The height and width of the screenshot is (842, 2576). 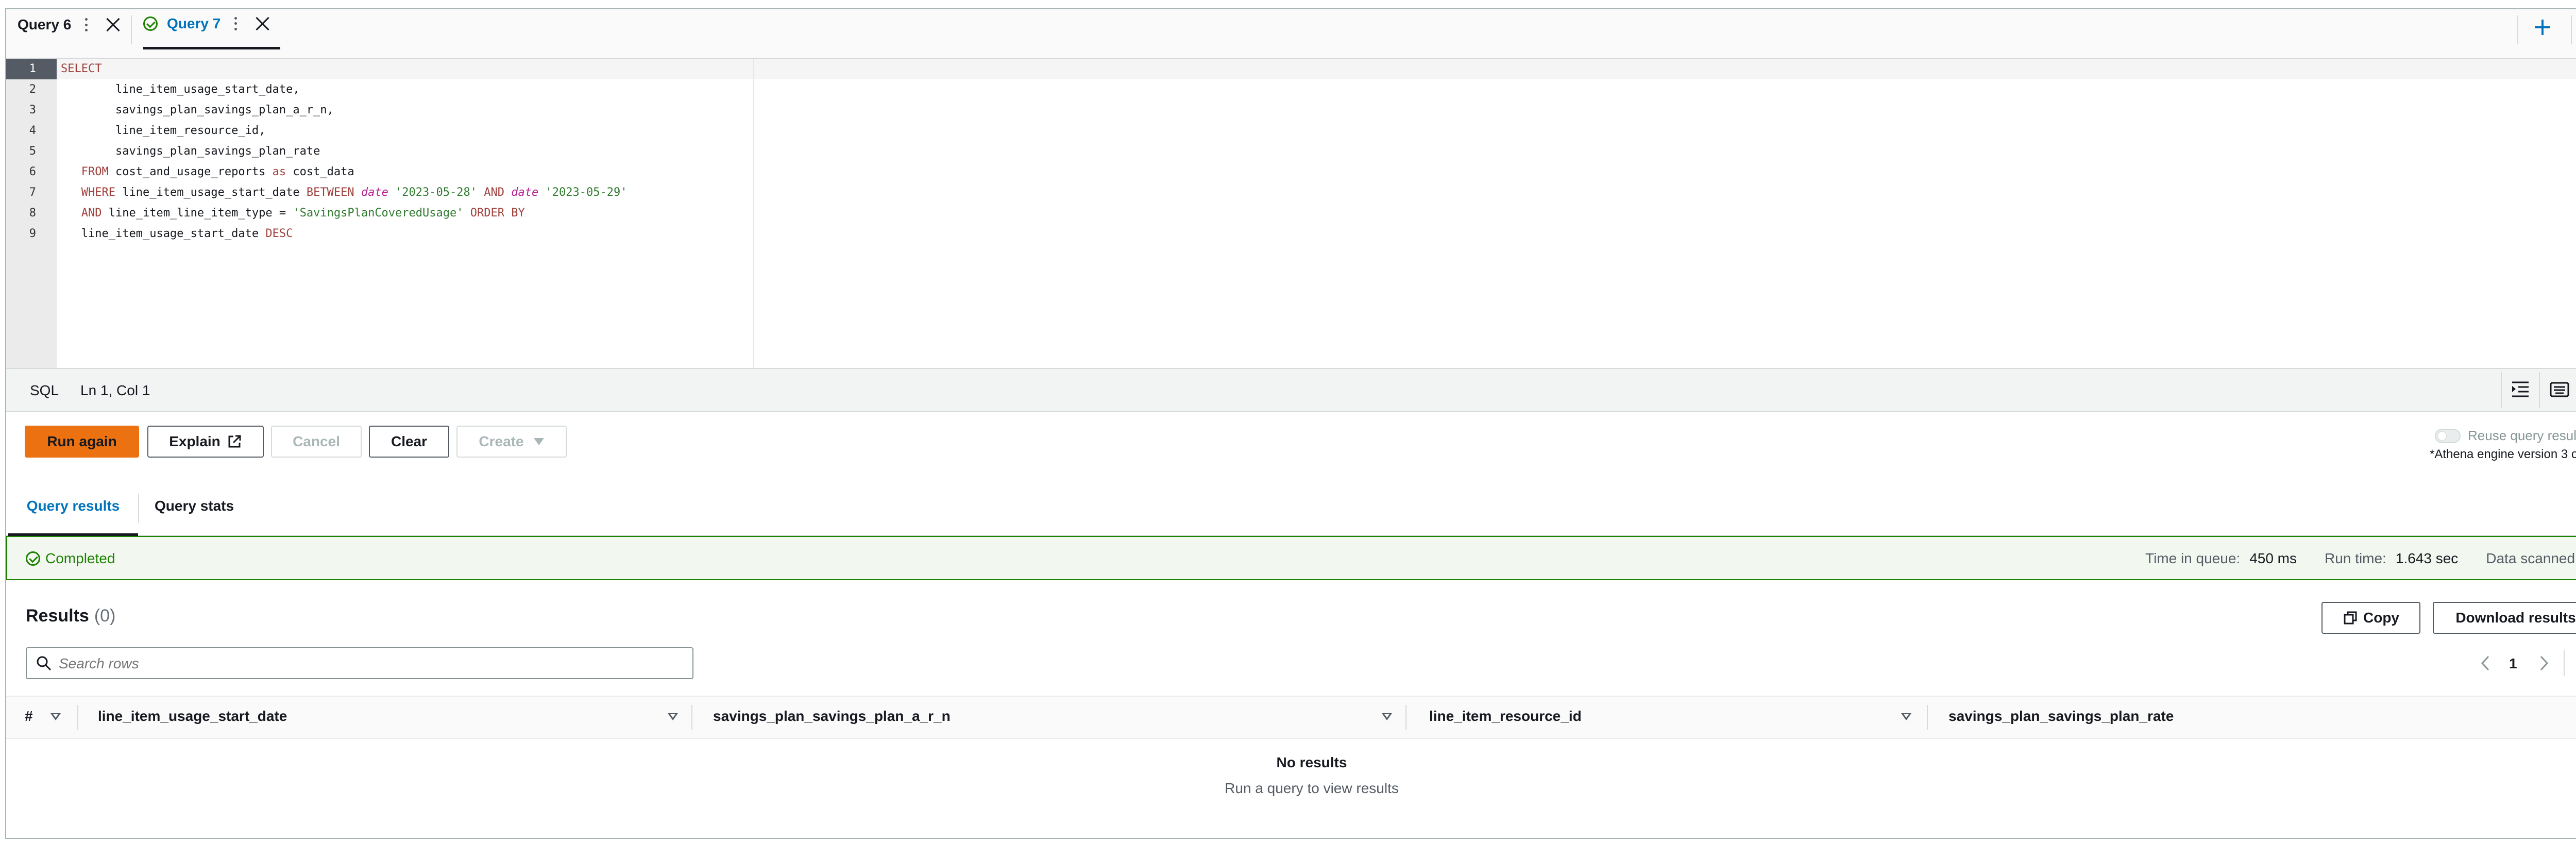 What do you see at coordinates (2061, 716) in the screenshot?
I see `column-header-savings-plan-rate: savings_plan_savings_plan_rate` at bounding box center [2061, 716].